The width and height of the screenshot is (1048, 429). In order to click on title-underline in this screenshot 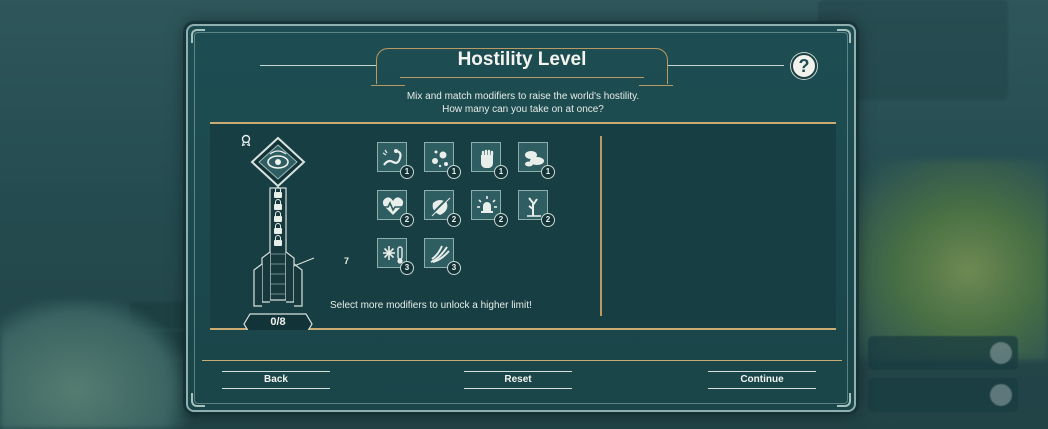, I will do `click(522, 77)`.